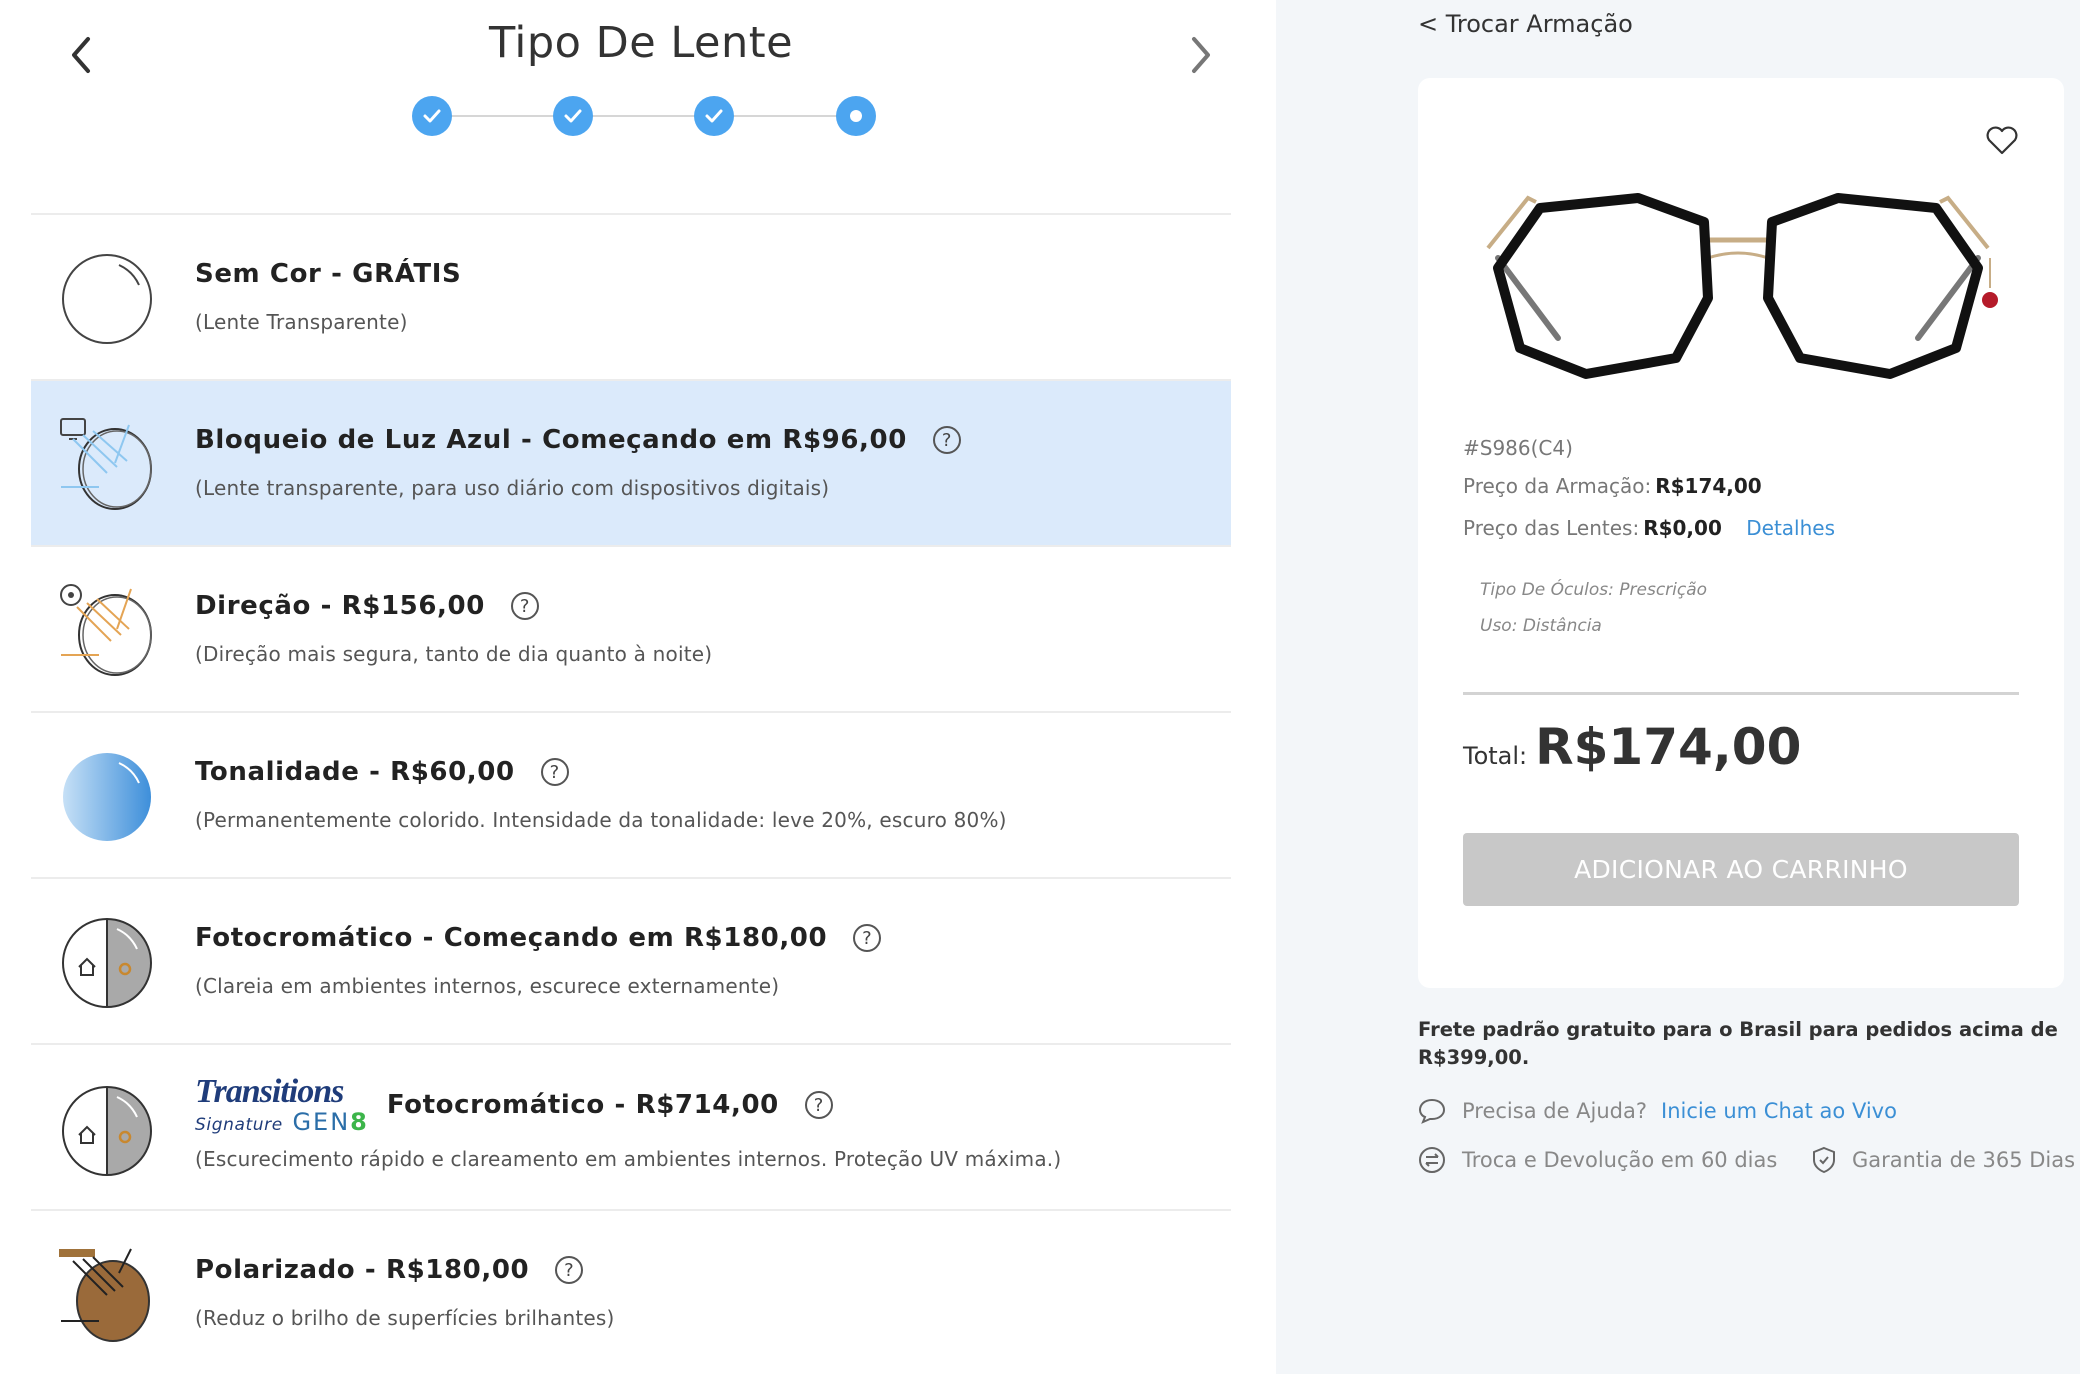 The width and height of the screenshot is (2080, 1374). Describe the element at coordinates (301, 322) in the screenshot. I see `lens-option-desc: (Lente Transparente)` at that location.